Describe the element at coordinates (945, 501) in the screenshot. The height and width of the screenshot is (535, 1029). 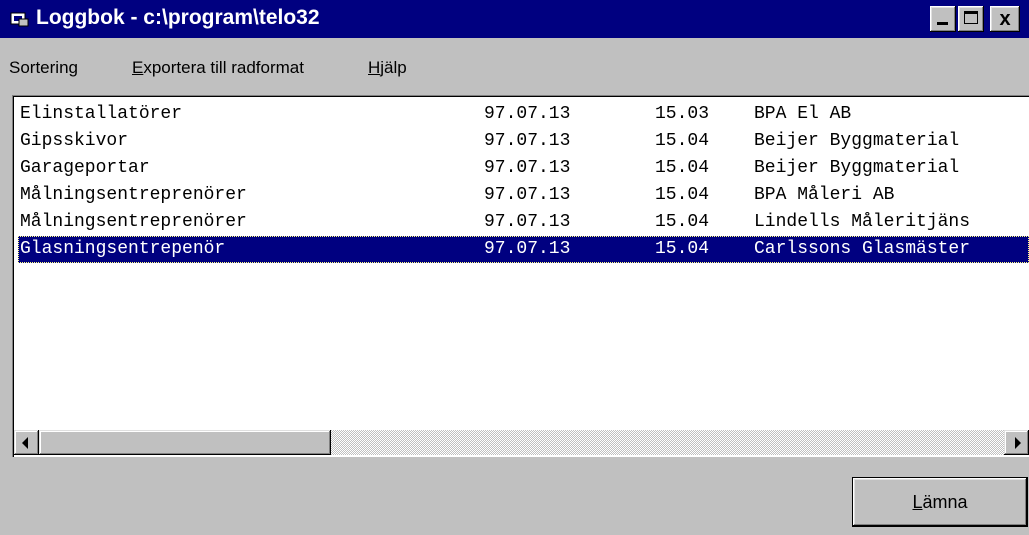
I see `leave-label: ämna` at that location.